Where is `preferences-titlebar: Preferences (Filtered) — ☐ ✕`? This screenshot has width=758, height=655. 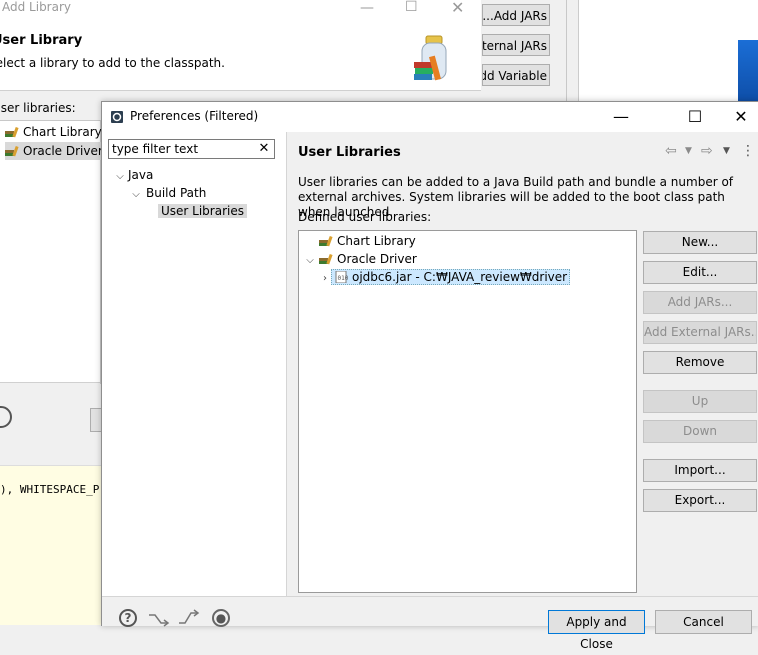
preferences-titlebar: Preferences (Filtered) — ☐ ✕ is located at coordinates (430, 117).